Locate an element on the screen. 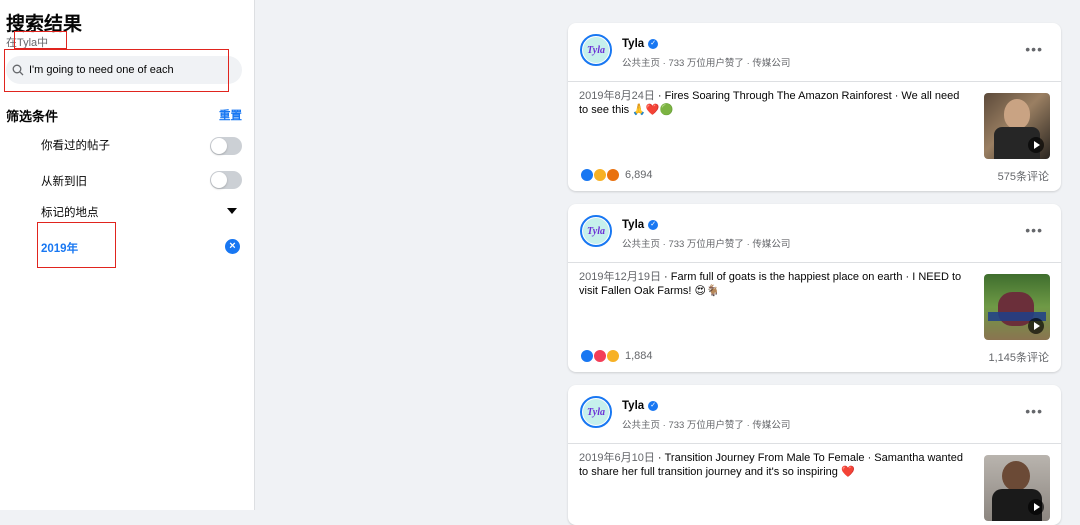 This screenshot has width=1080, height=525. highlight-box-search is located at coordinates (116, 70).